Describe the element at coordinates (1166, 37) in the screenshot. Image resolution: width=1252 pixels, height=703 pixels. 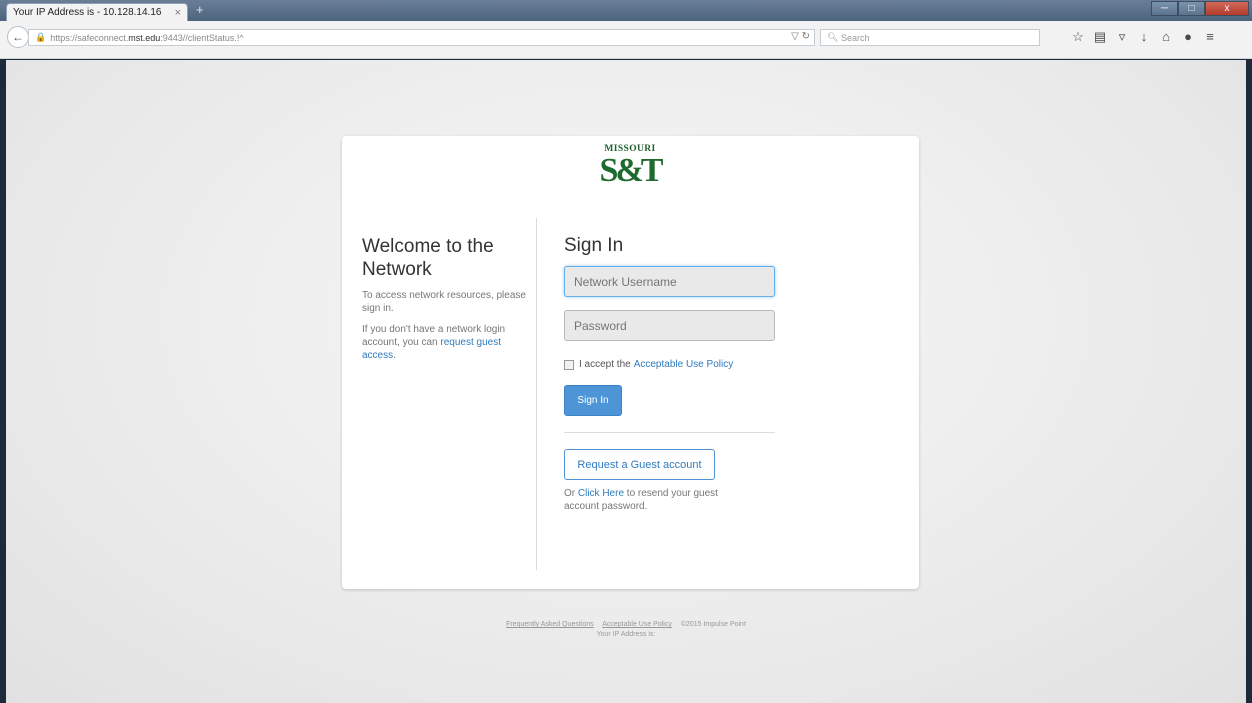
I see `home-icon: ⌂` at that location.